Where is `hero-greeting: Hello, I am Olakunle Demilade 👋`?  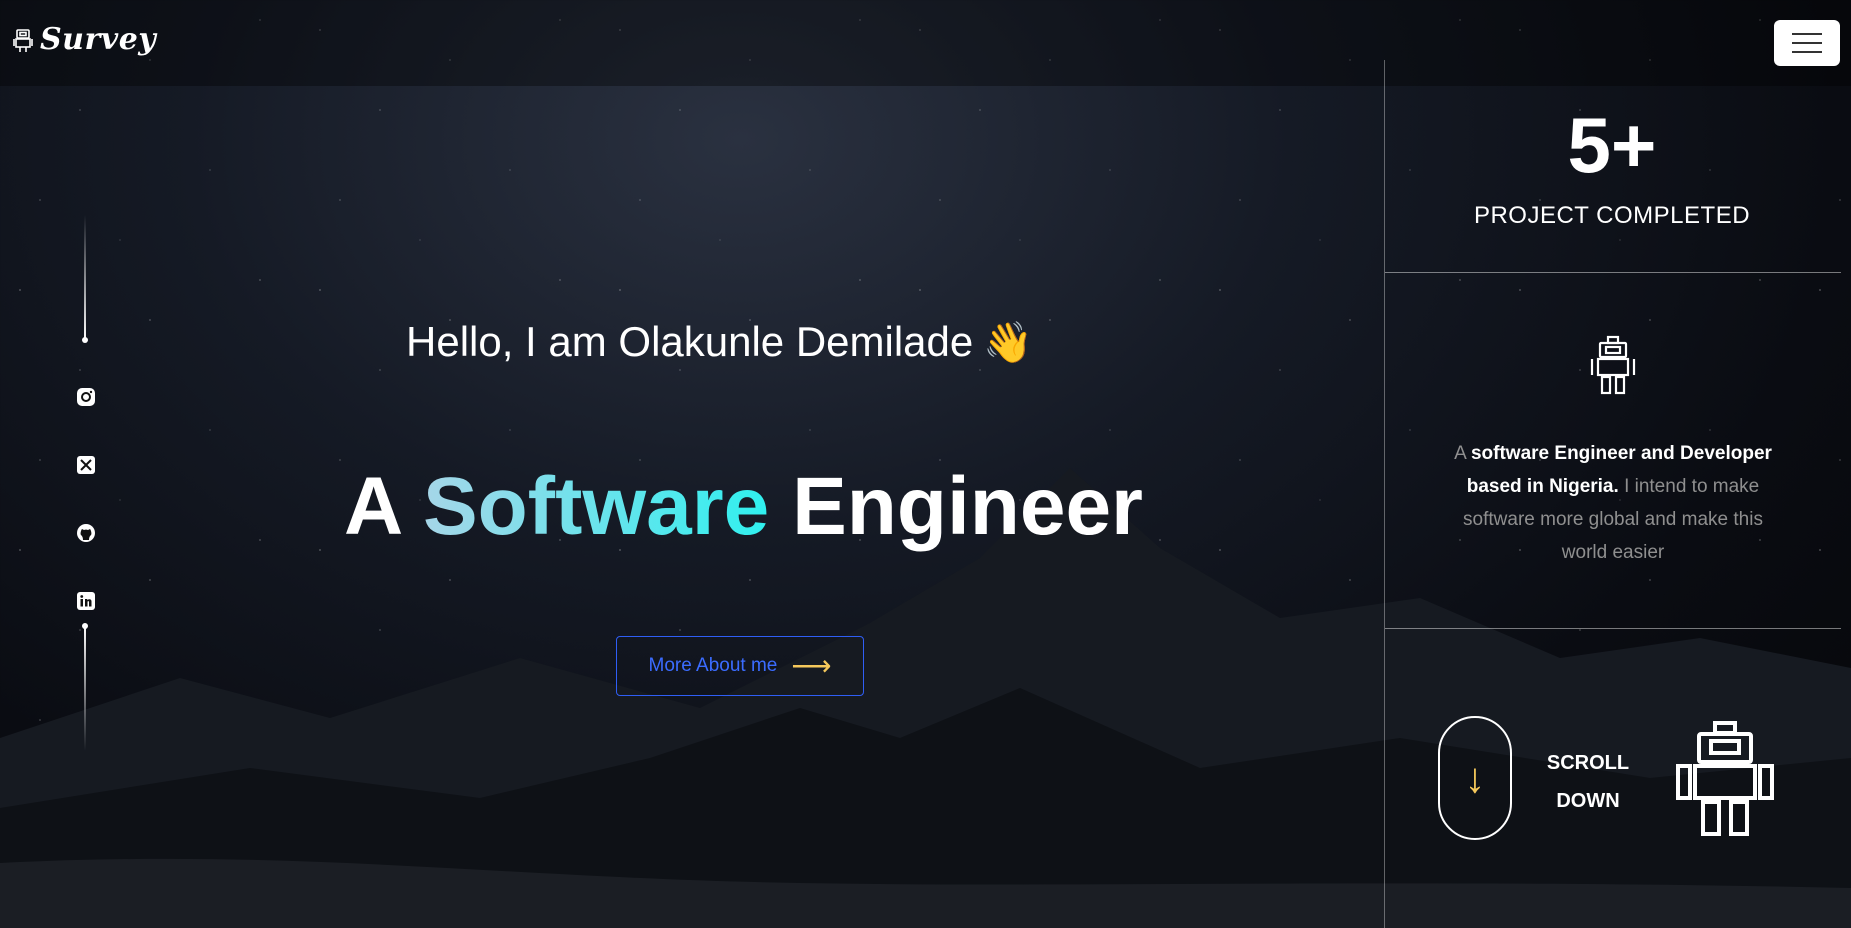 hero-greeting: Hello, I am Olakunle Demilade 👋 is located at coordinates (719, 342).